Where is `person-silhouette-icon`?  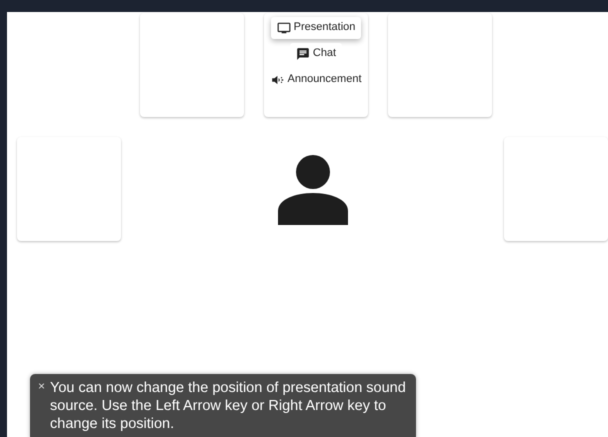
person-silhouette-icon is located at coordinates (313, 190).